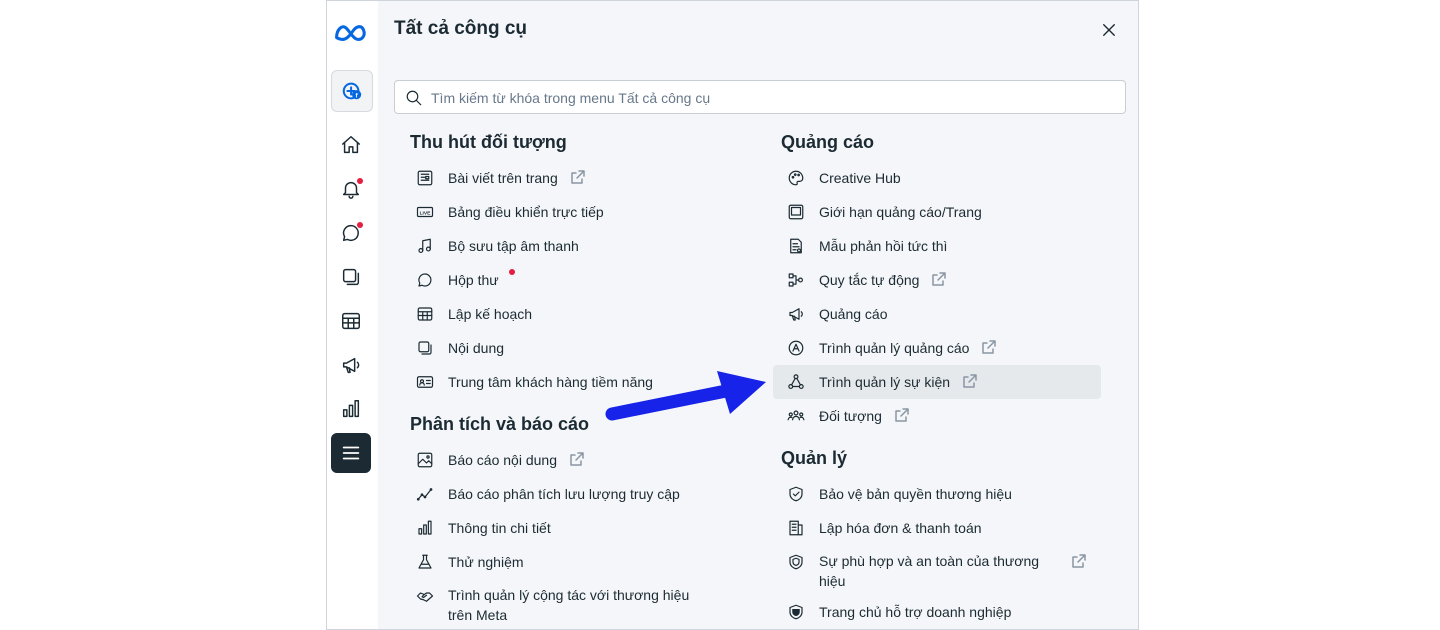 Image resolution: width=1440 pixels, height=630 pixels. I want to click on search-icon, so click(414, 98).